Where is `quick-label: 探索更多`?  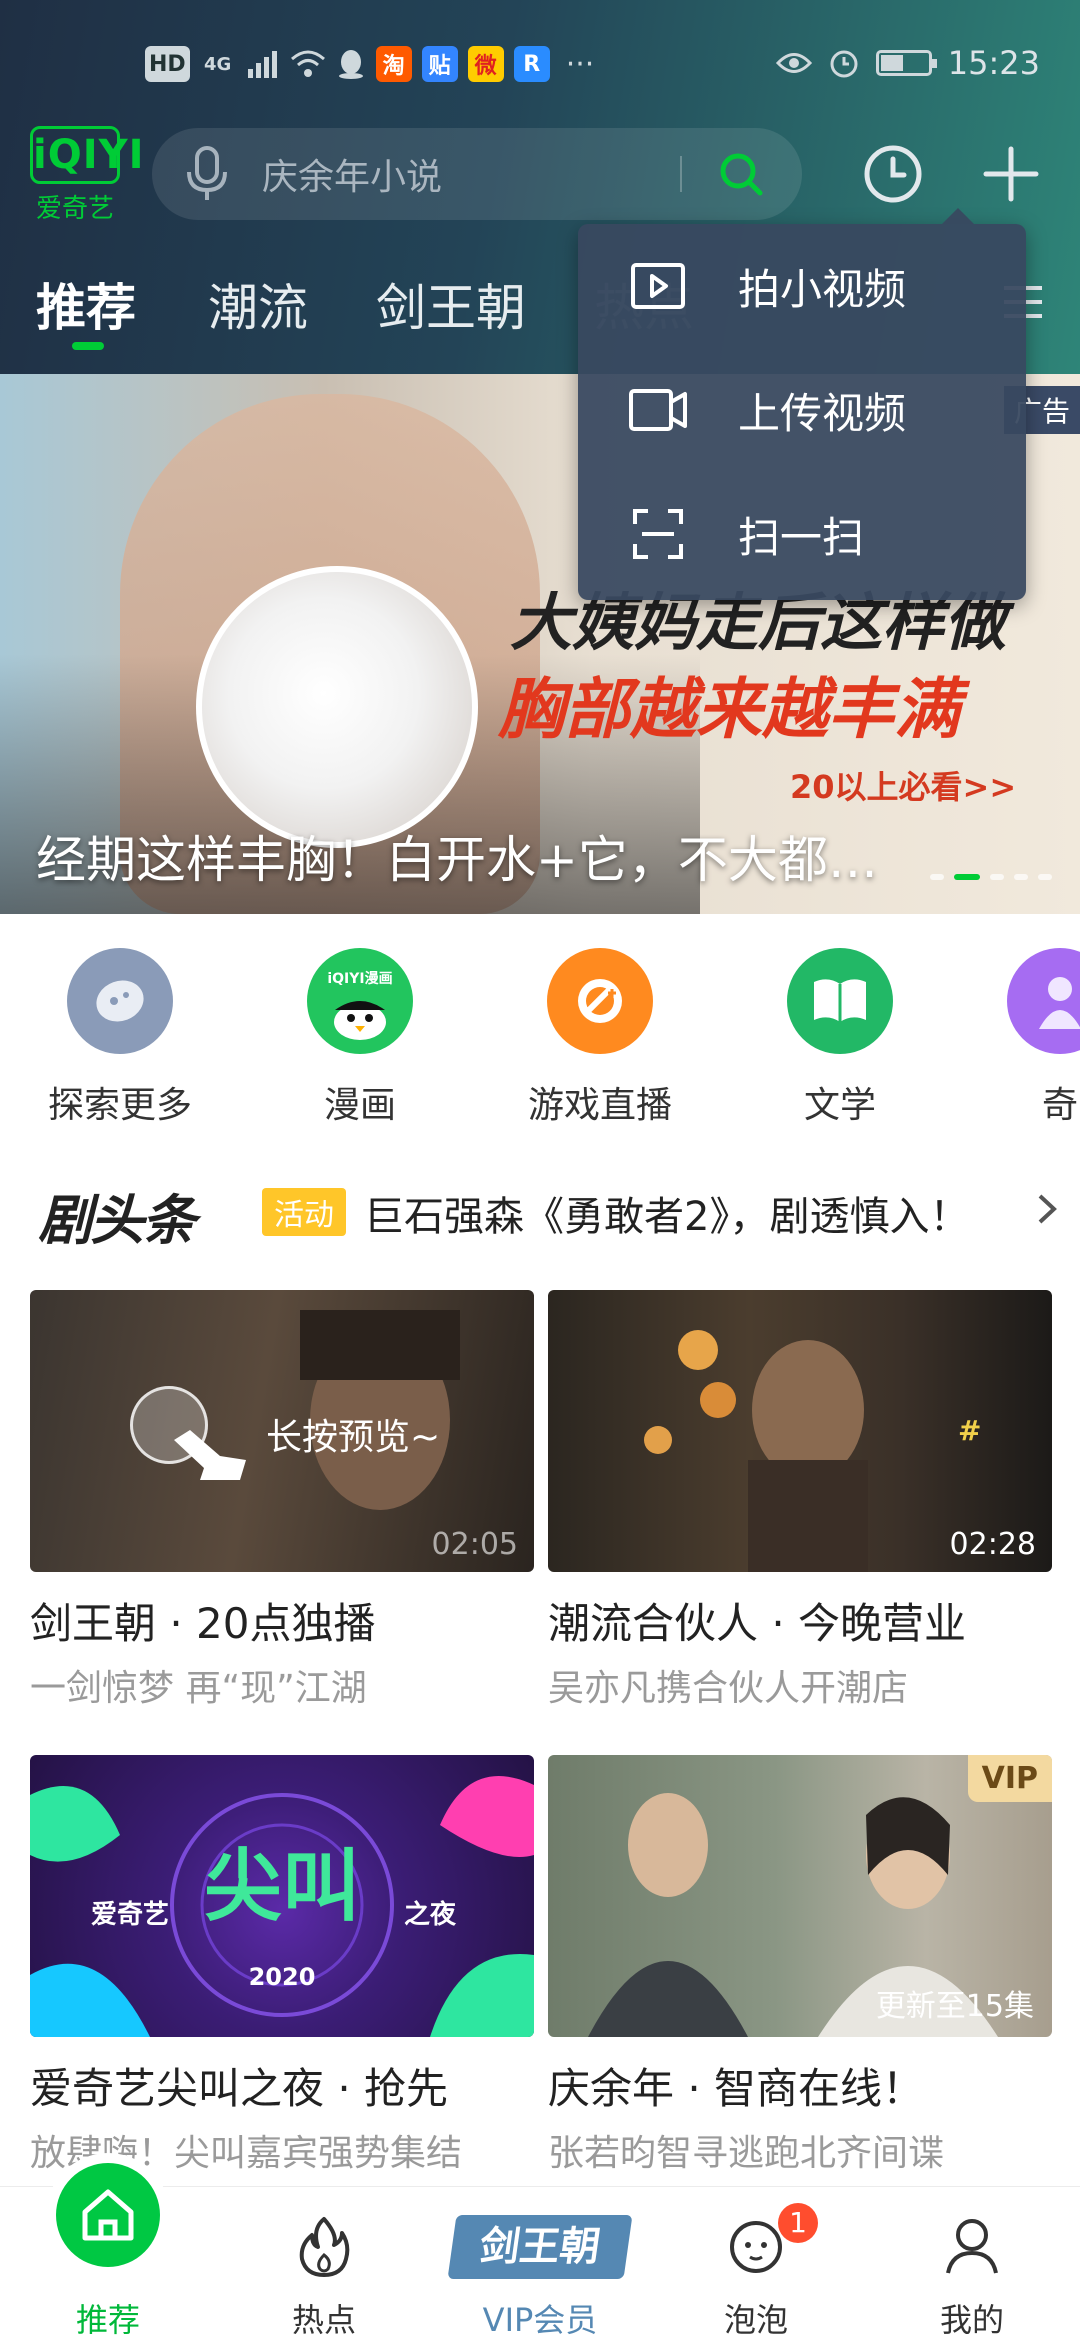 quick-label: 探索更多 is located at coordinates (119, 1105).